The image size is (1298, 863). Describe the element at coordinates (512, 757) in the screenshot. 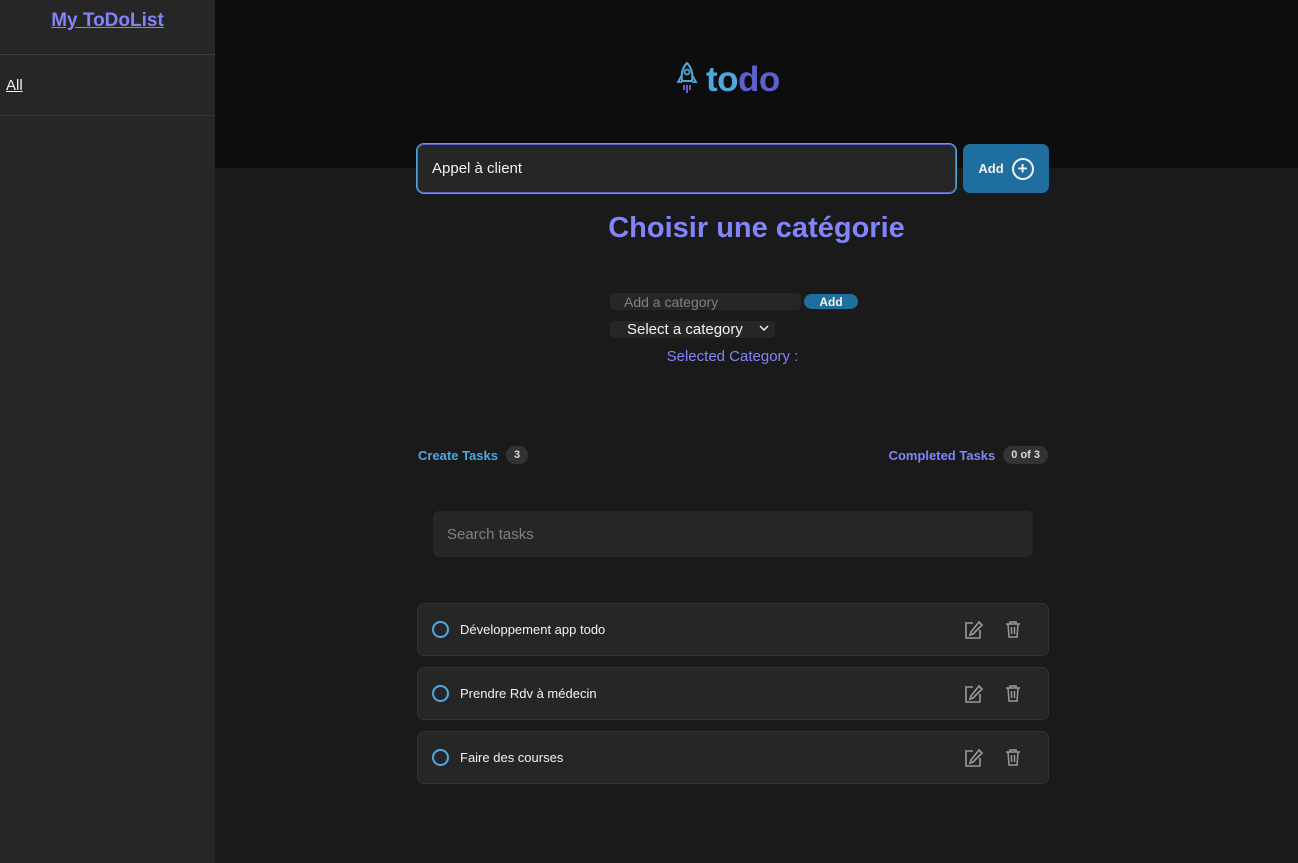

I see `task-text: Faire des courses` at that location.